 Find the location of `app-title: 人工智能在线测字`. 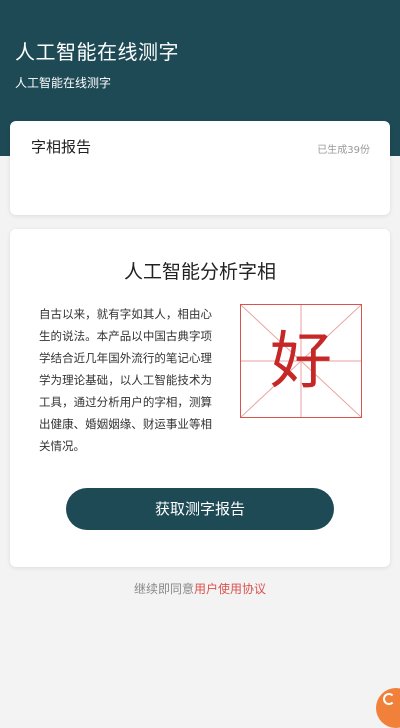

app-title: 人工智能在线测字 is located at coordinates (97, 52).